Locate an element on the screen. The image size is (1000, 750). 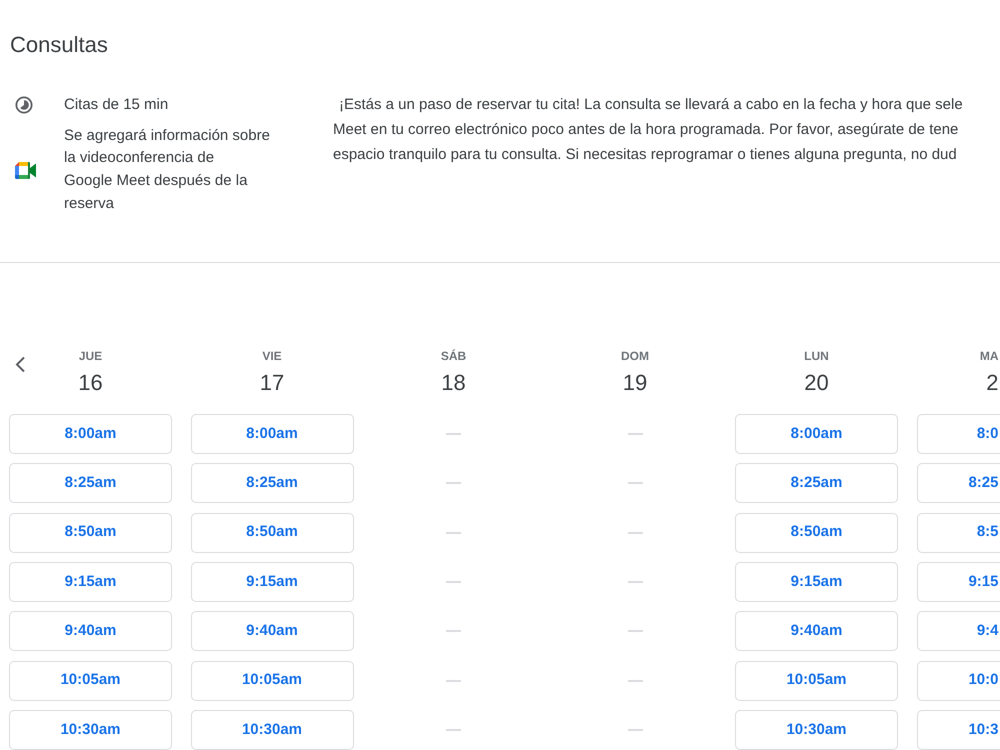
date-label: 19 is located at coordinates (635, 383).